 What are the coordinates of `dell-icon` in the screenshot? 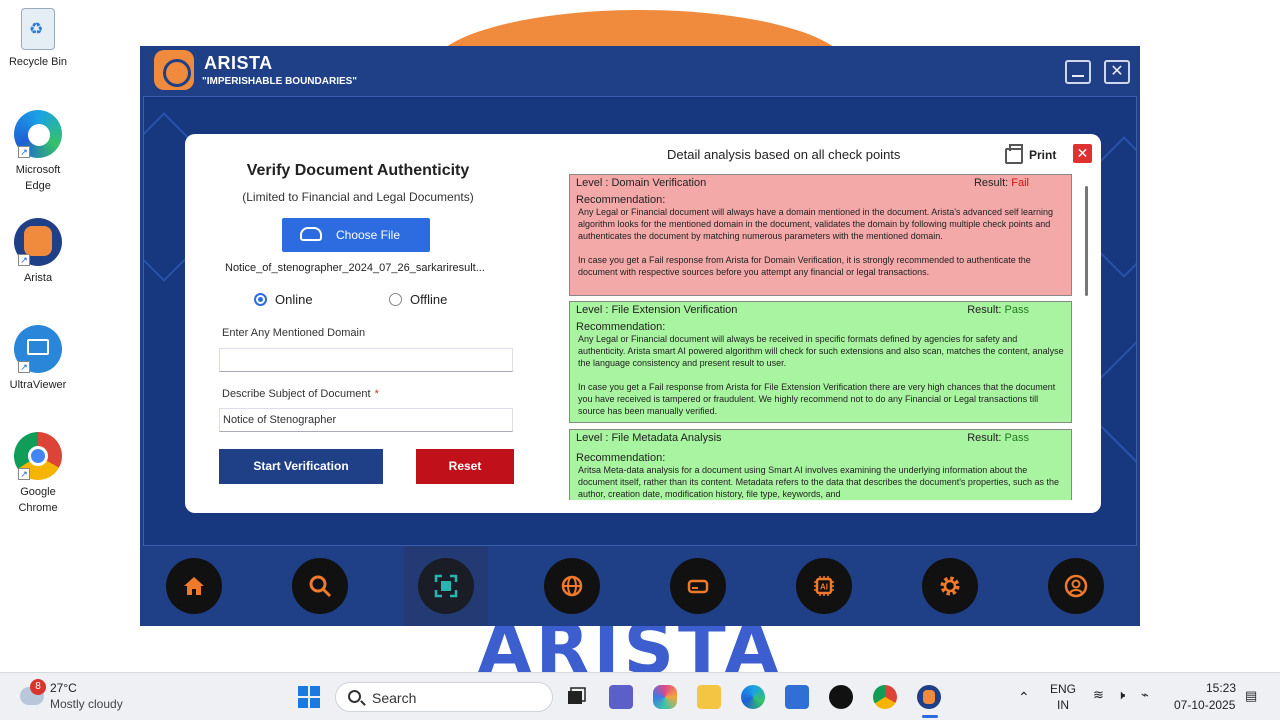 It's located at (841, 697).